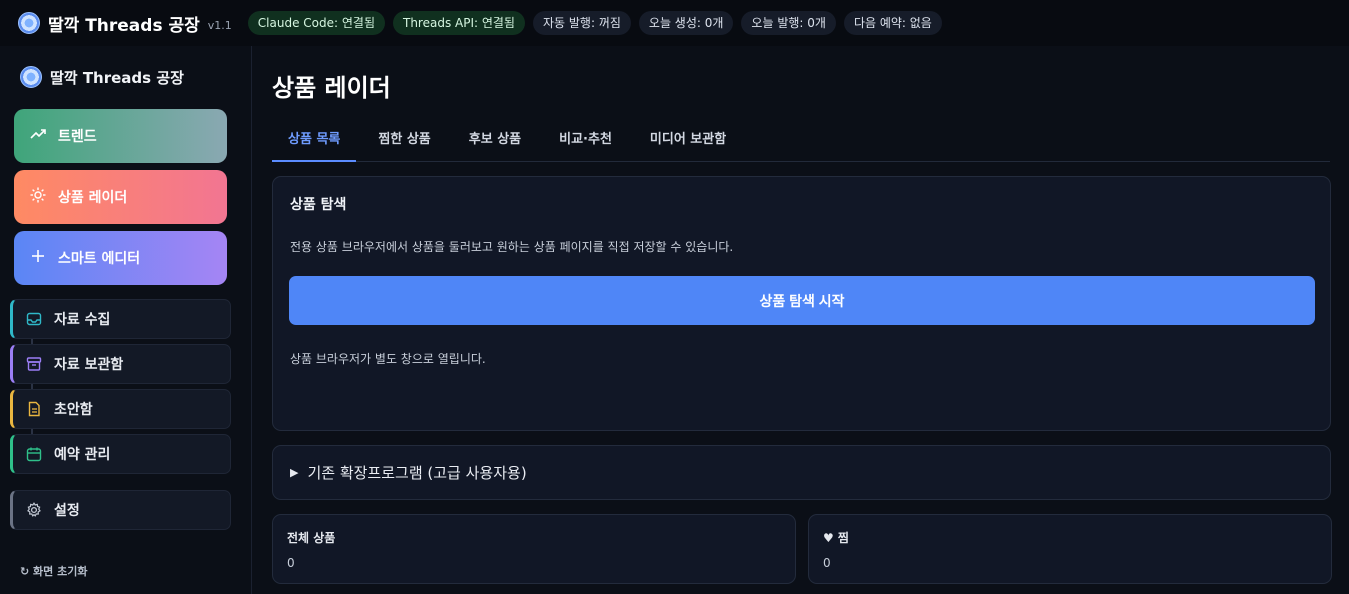 This screenshot has width=1349, height=594. What do you see at coordinates (34, 319) in the screenshot?
I see `inbox-icon` at bounding box center [34, 319].